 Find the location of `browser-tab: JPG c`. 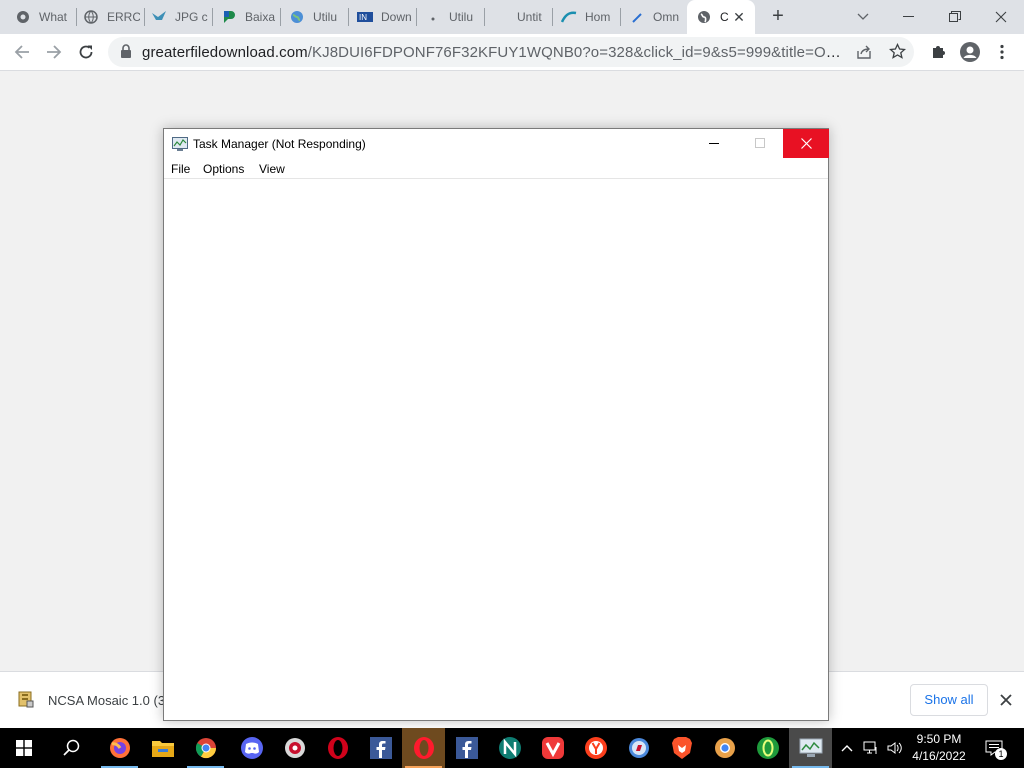

browser-tab: JPG c is located at coordinates (172, 17).